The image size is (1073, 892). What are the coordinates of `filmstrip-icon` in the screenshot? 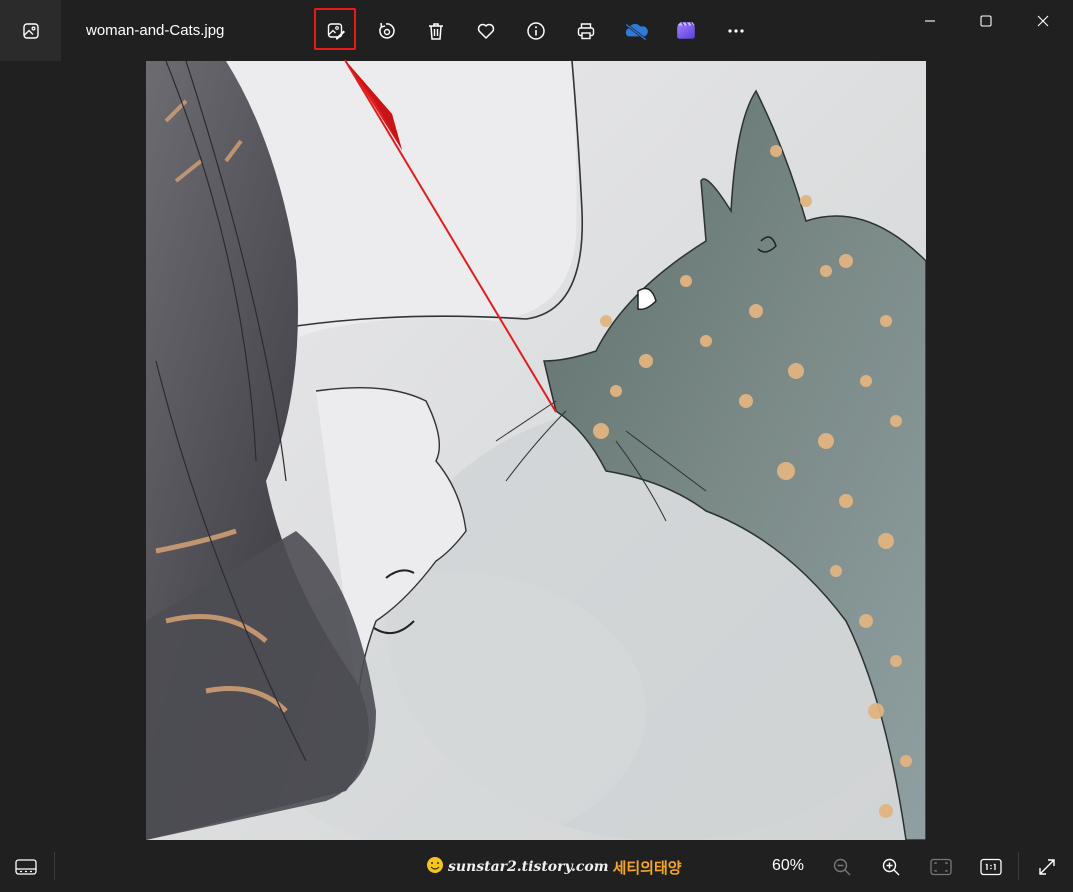 It's located at (26, 867).